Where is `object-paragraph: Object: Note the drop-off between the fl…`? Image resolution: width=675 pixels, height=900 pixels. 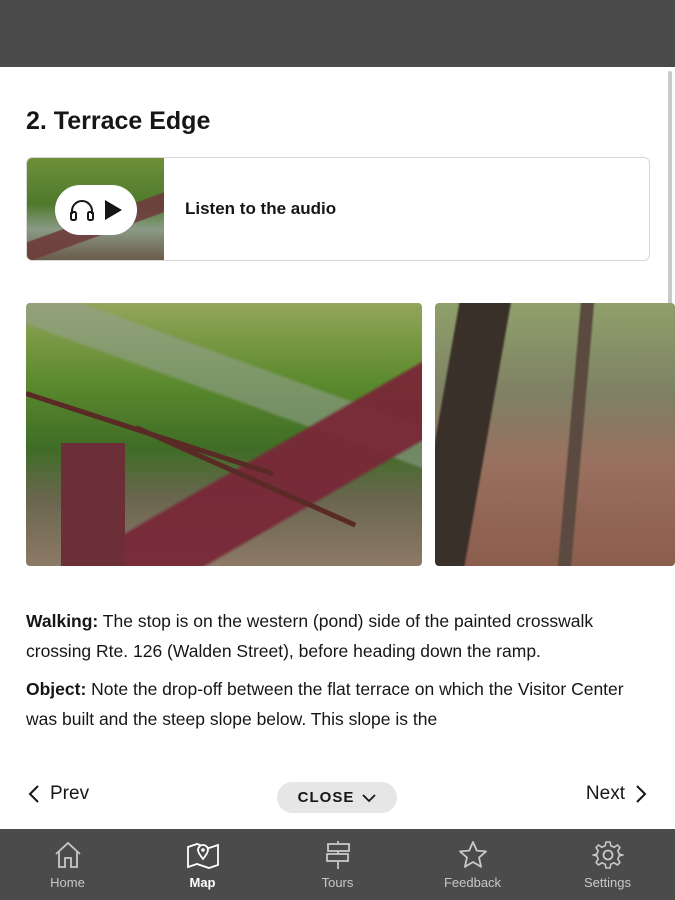
object-paragraph: Object: Note the drop-off between the fl… is located at coordinates (336, 704).